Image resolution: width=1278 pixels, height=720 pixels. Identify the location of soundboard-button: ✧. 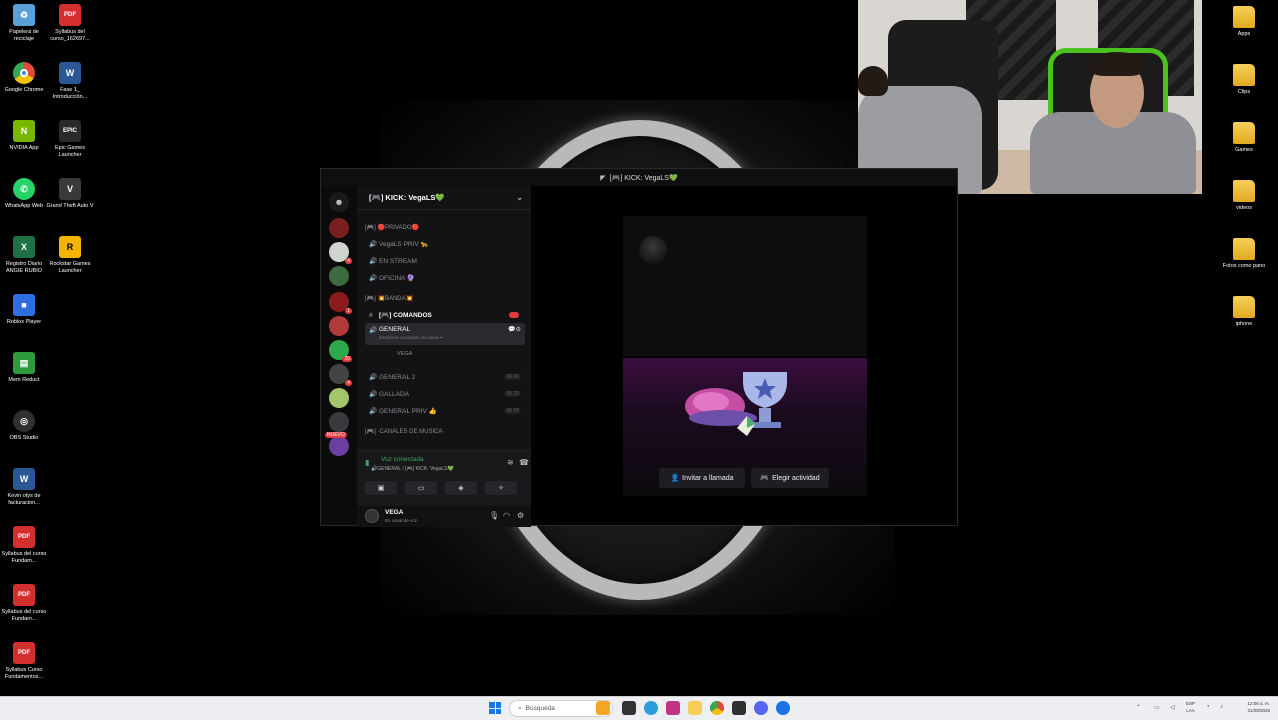
(501, 488).